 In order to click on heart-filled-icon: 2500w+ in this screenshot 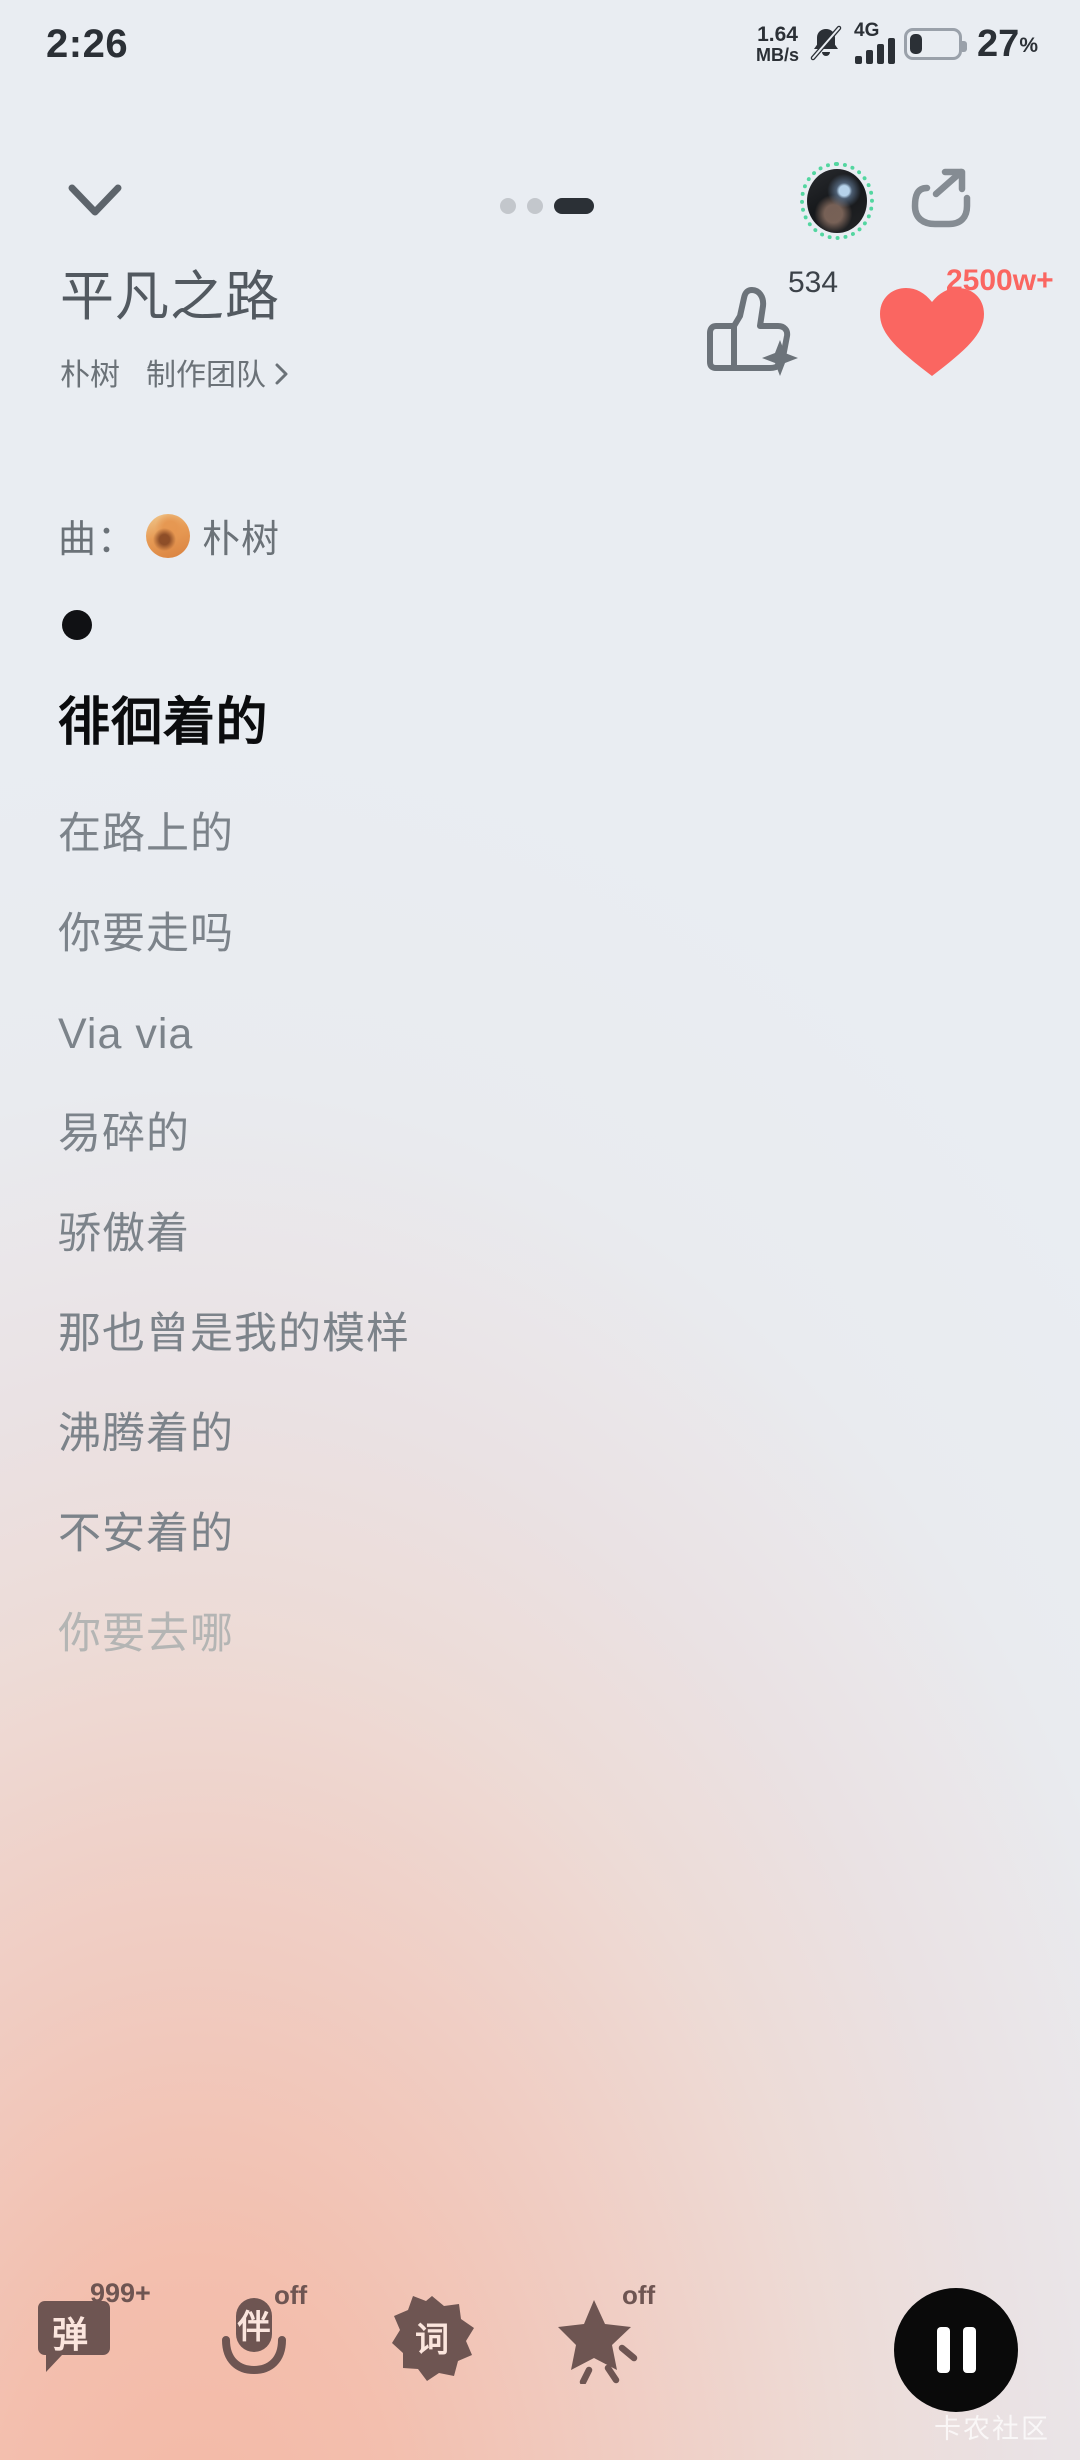, I will do `click(964, 322)`.